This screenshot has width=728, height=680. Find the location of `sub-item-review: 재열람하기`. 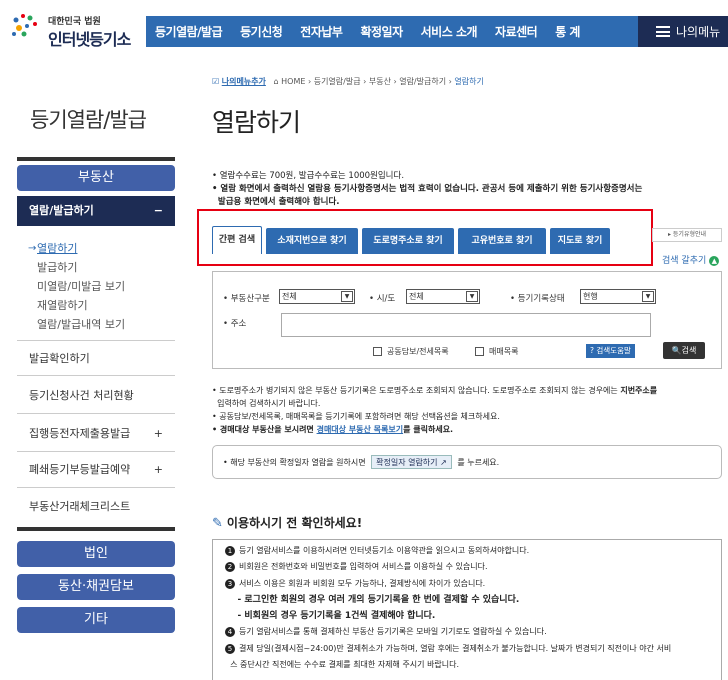

sub-item-review: 재열람하기 is located at coordinates (62, 305).